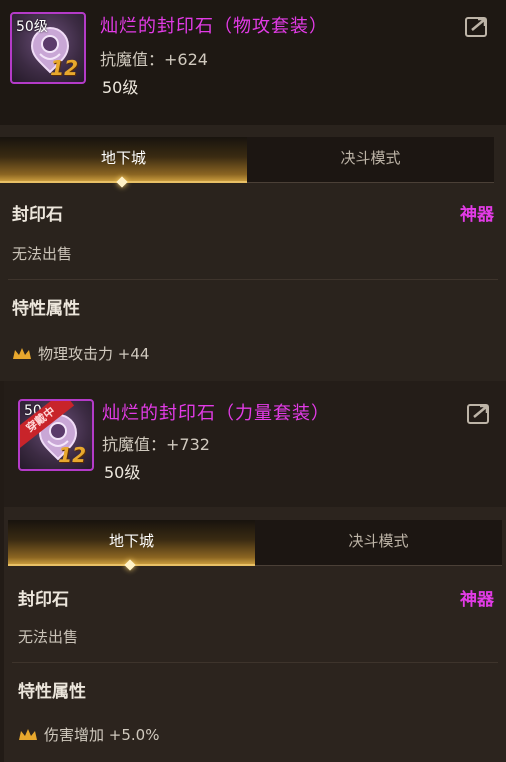 Image resolution: width=506 pixels, height=762 pixels. What do you see at coordinates (216, 413) in the screenshot?
I see `item-title: 灿烂的封印石（力量套装）` at bounding box center [216, 413].